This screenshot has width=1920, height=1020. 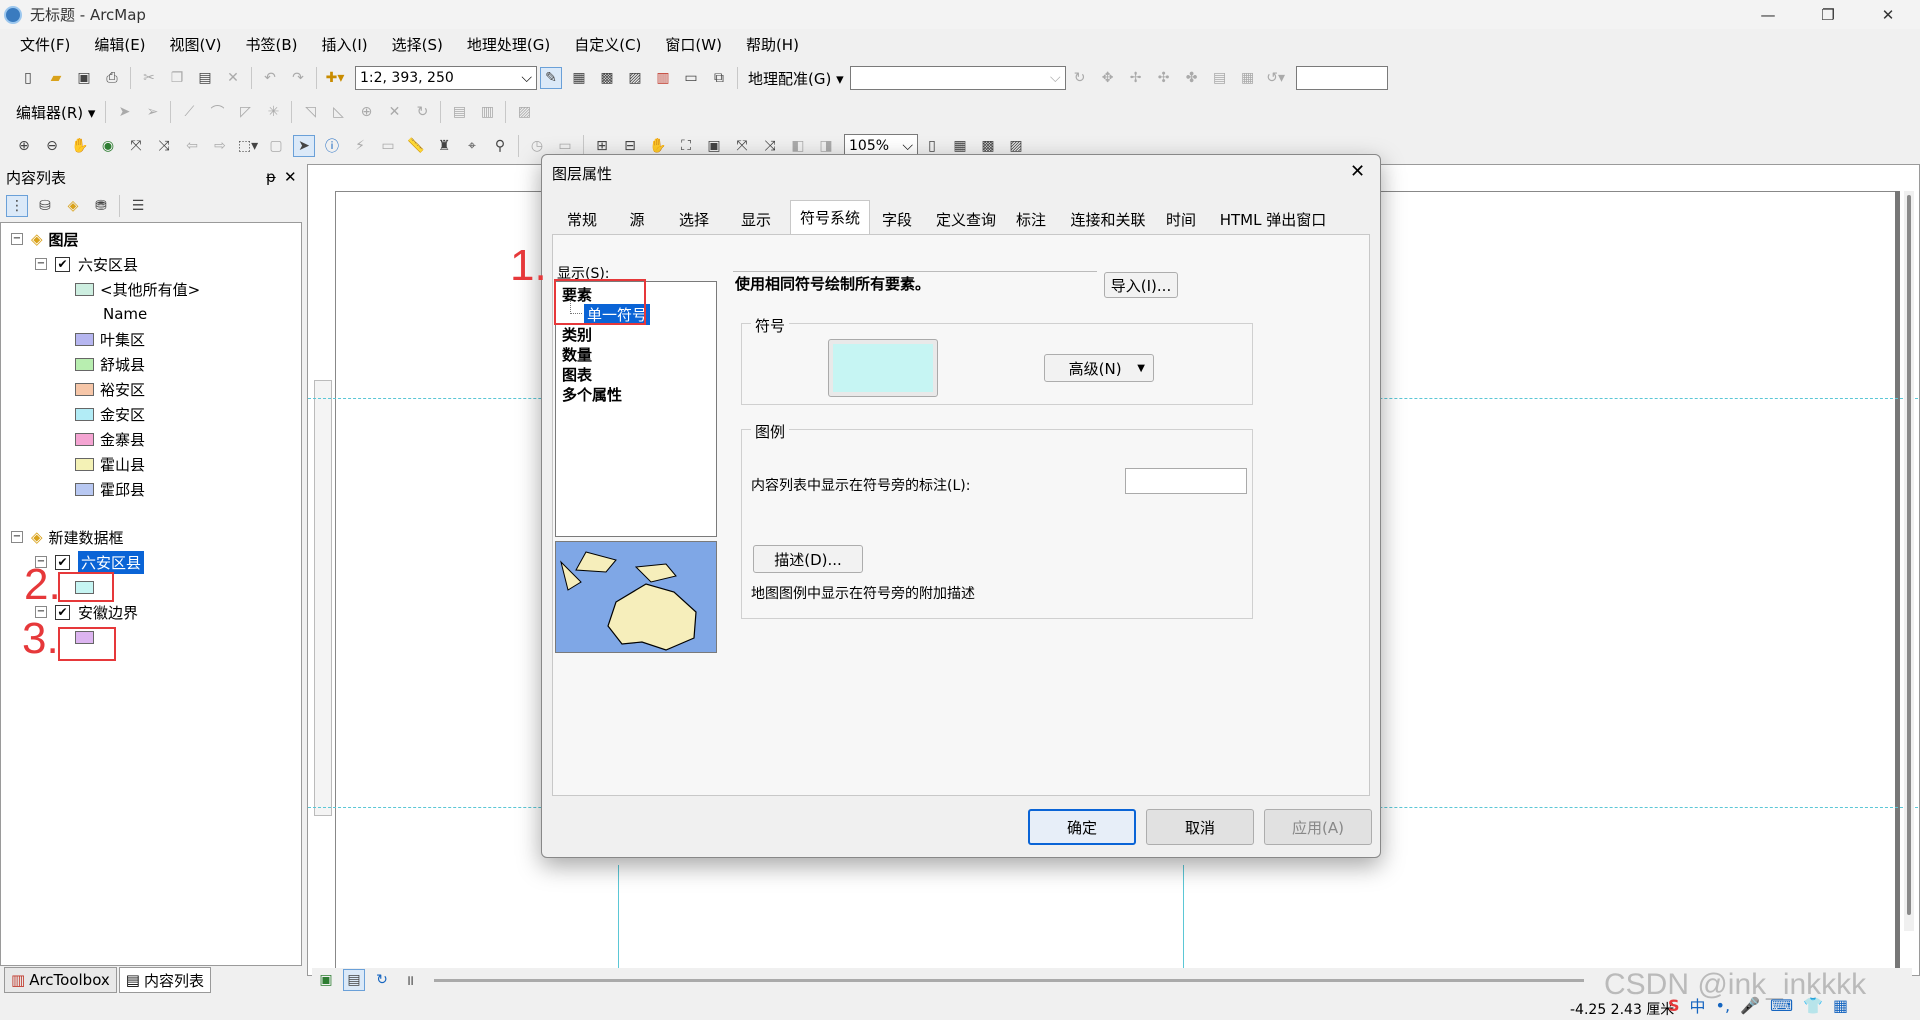 I want to click on trace-icon: ◸, so click(x=245, y=112).